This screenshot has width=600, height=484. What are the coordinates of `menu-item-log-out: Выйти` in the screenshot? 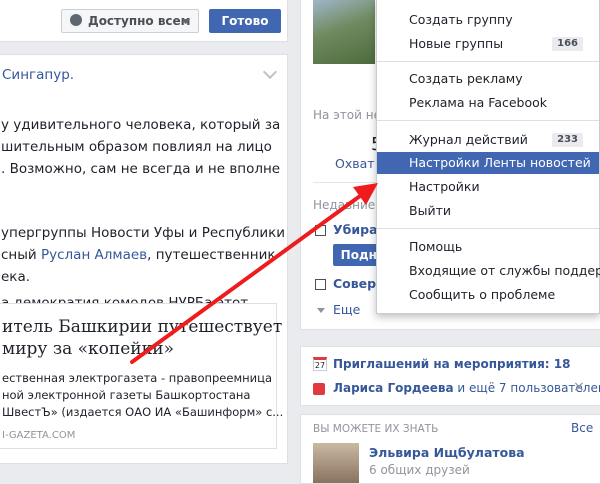 It's located at (488, 211).